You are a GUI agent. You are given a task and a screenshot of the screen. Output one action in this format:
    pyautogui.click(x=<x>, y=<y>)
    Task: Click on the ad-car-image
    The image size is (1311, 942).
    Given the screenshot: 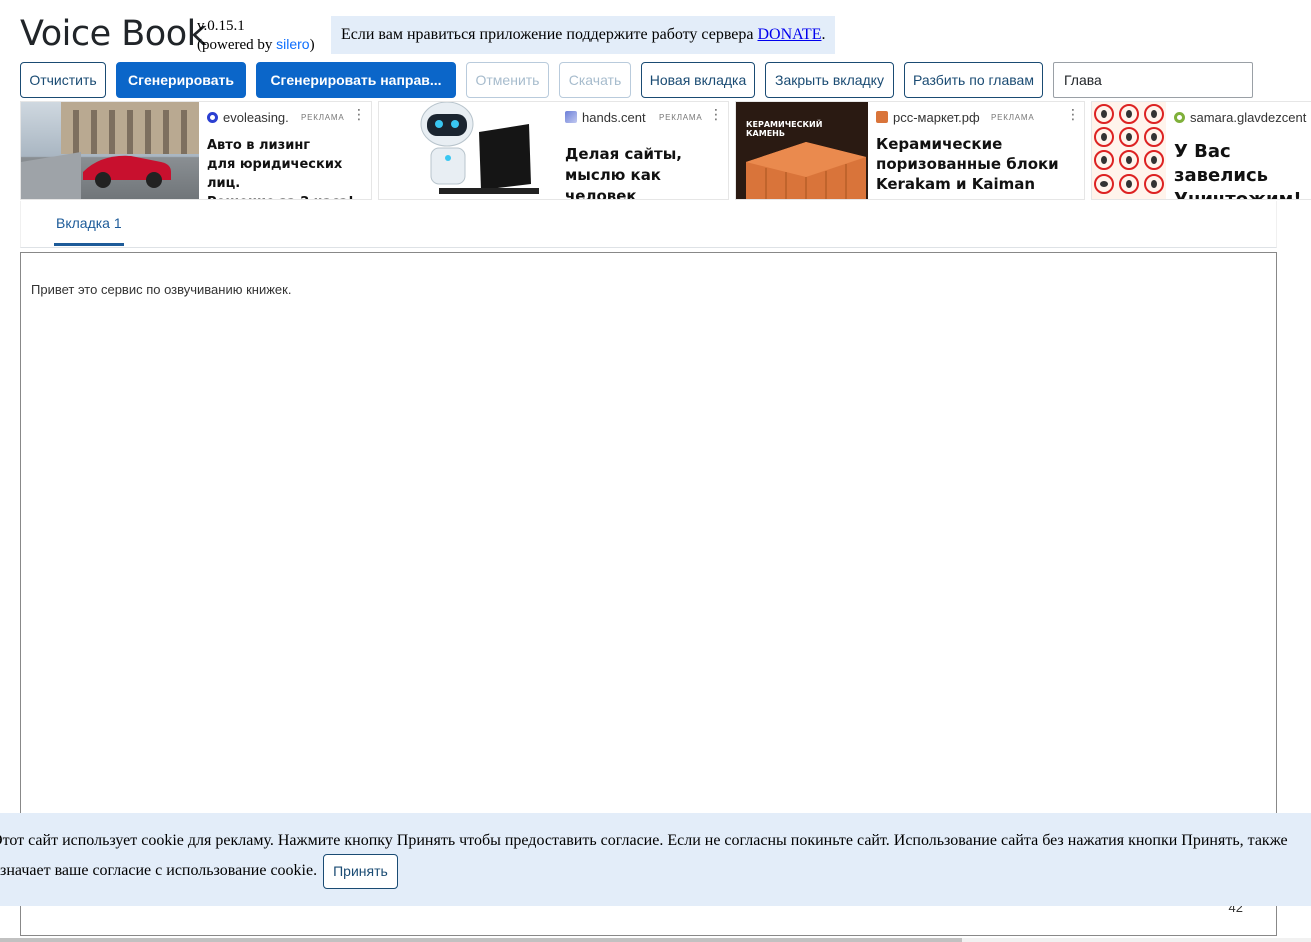 What is the action you would take?
    pyautogui.click(x=110, y=150)
    